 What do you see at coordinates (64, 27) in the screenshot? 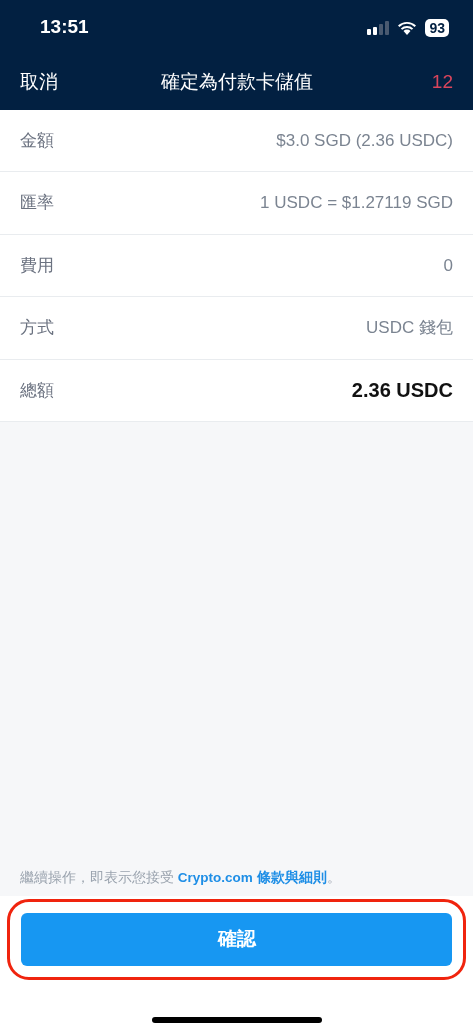
I see `status-time: 13:51` at bounding box center [64, 27].